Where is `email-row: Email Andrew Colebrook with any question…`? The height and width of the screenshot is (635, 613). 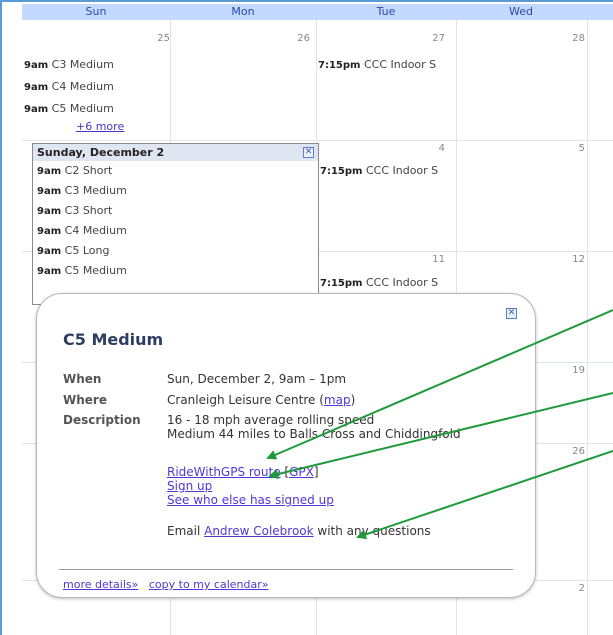
email-row: Email Andrew Colebrook with any question… is located at coordinates (299, 531).